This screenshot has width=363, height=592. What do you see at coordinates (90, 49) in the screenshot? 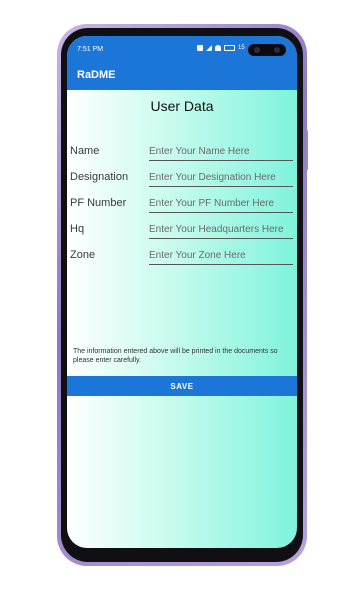
I see `status-time: 7:51 PM` at bounding box center [90, 49].